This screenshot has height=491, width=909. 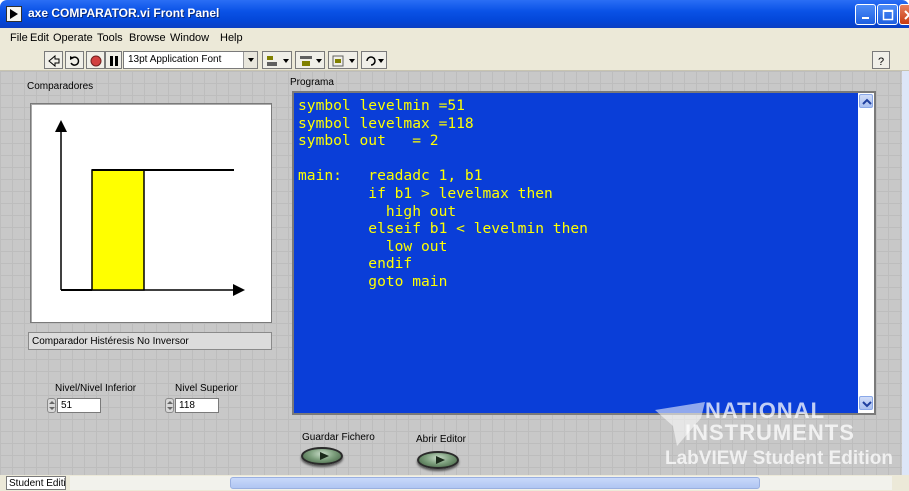 I want to click on distribute-objects-button, so click(x=310, y=60).